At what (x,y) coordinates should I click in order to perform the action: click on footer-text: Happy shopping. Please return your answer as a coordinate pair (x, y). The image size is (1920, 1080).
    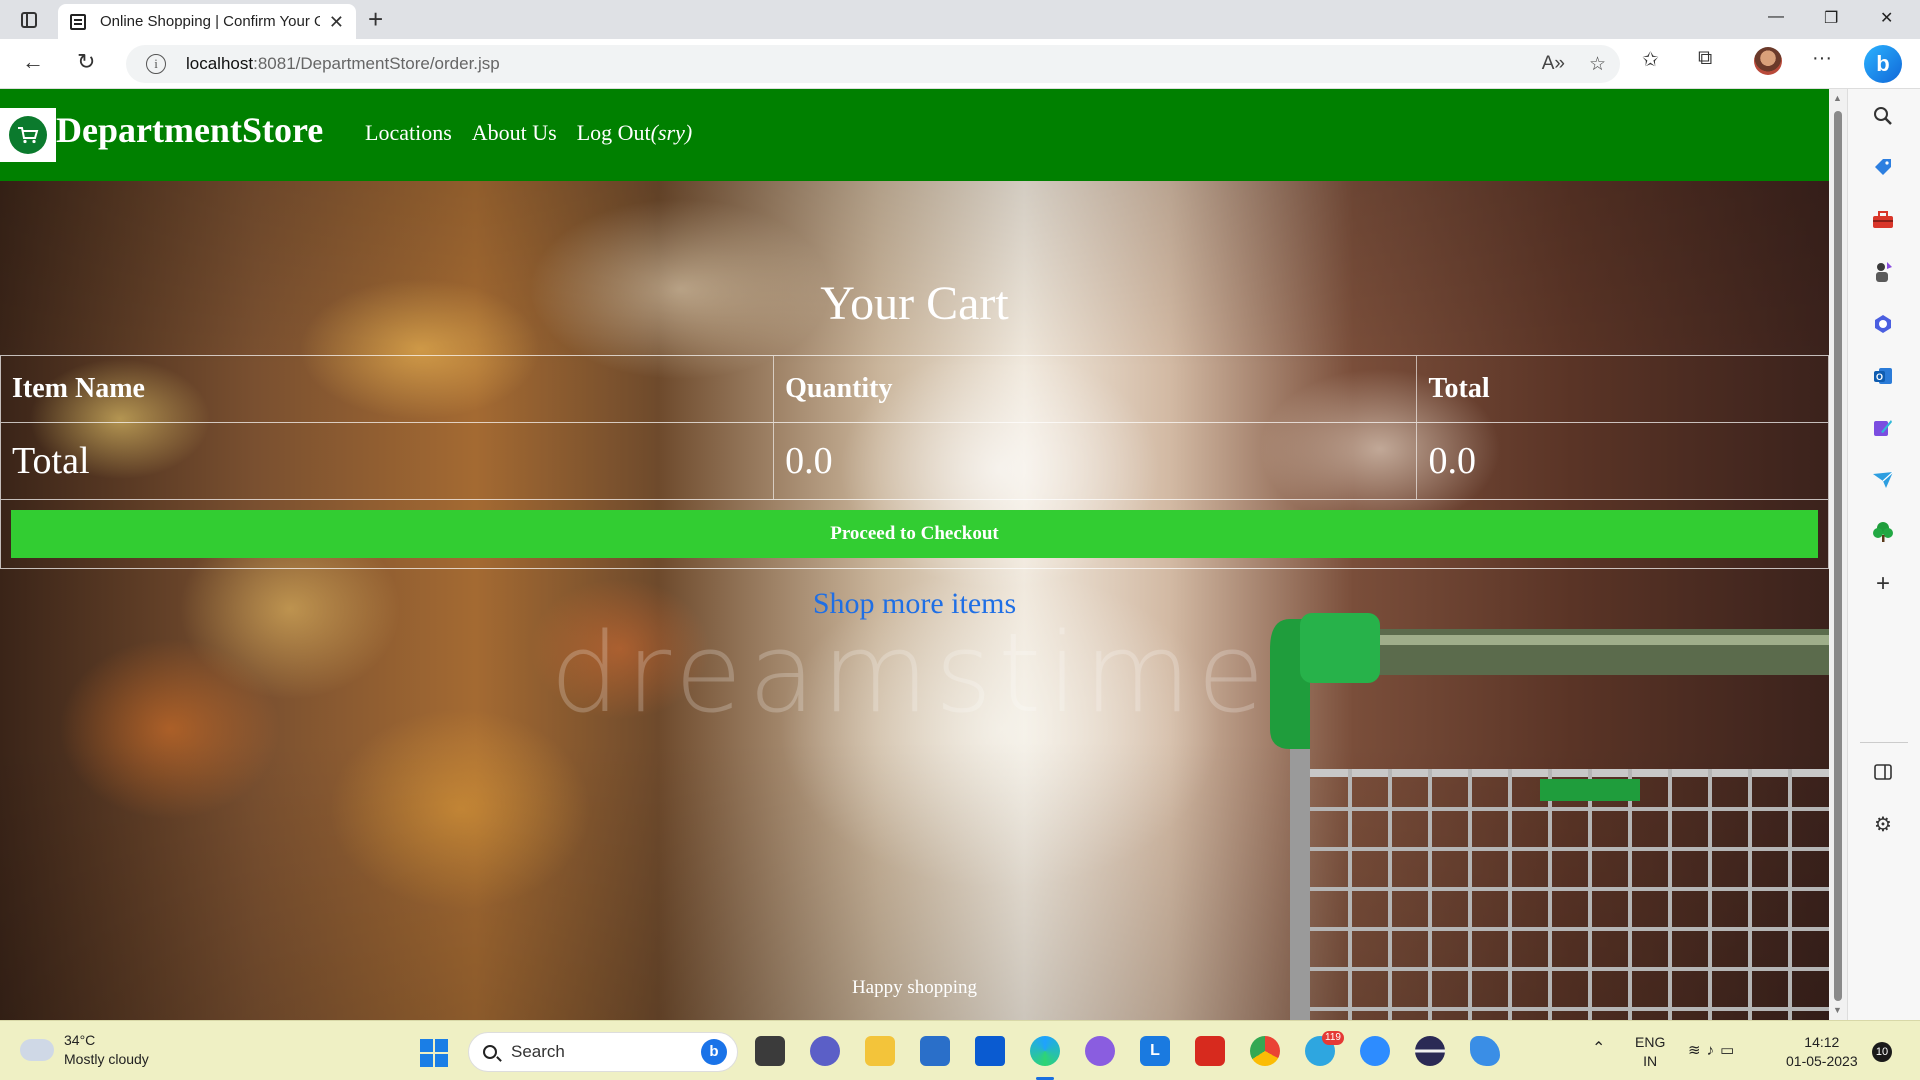
    Looking at the image, I should click on (914, 987).